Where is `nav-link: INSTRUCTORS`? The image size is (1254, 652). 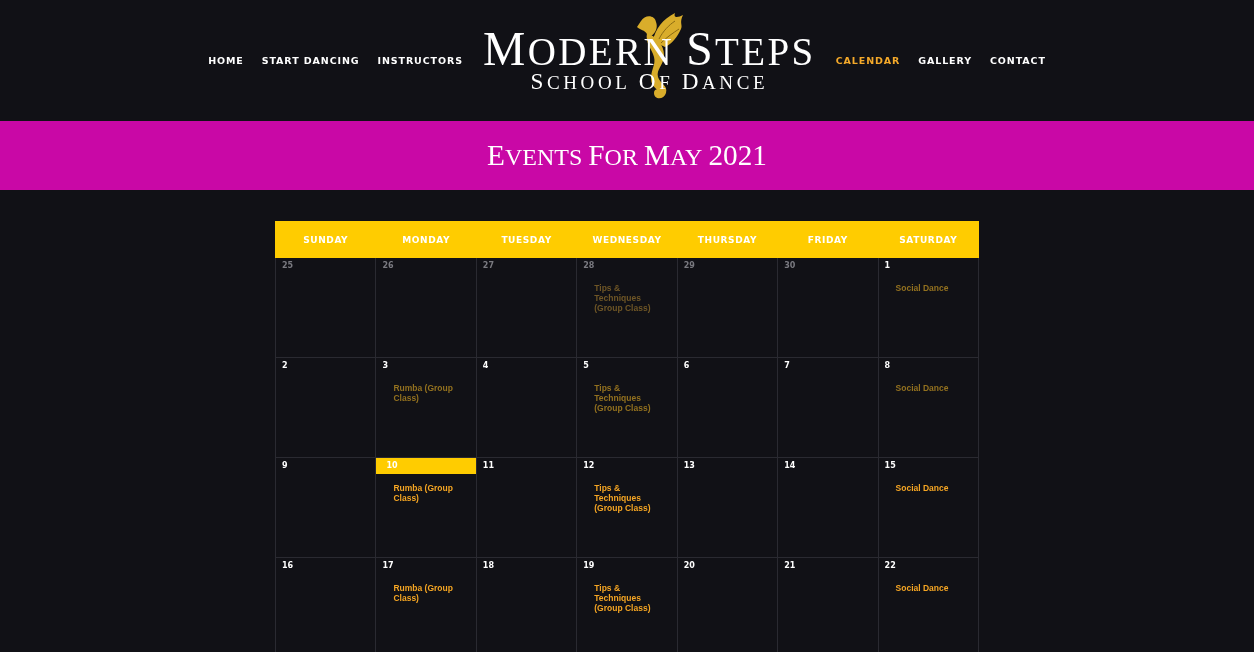
nav-link: INSTRUCTORS is located at coordinates (420, 60).